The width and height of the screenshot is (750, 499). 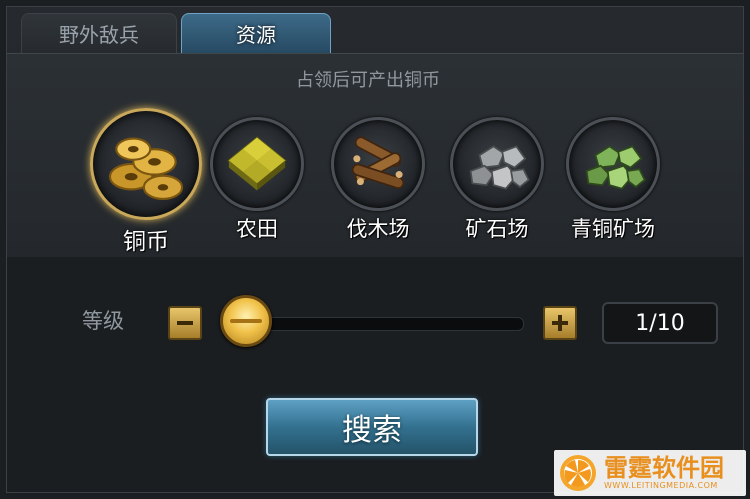 I want to click on resource-item-bronze: 青铜矿场, so click(x=613, y=180).